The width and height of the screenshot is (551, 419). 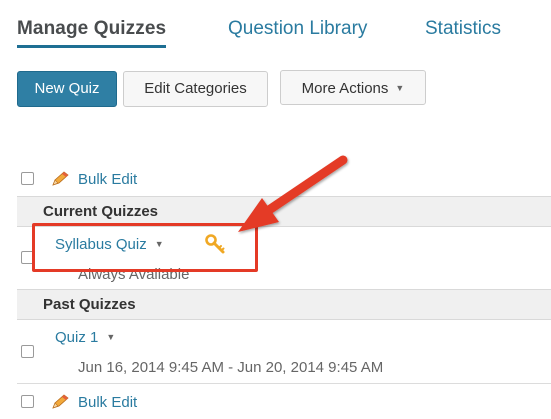 What do you see at coordinates (27, 257) in the screenshot?
I see `quiz-checkbox-syllabus` at bounding box center [27, 257].